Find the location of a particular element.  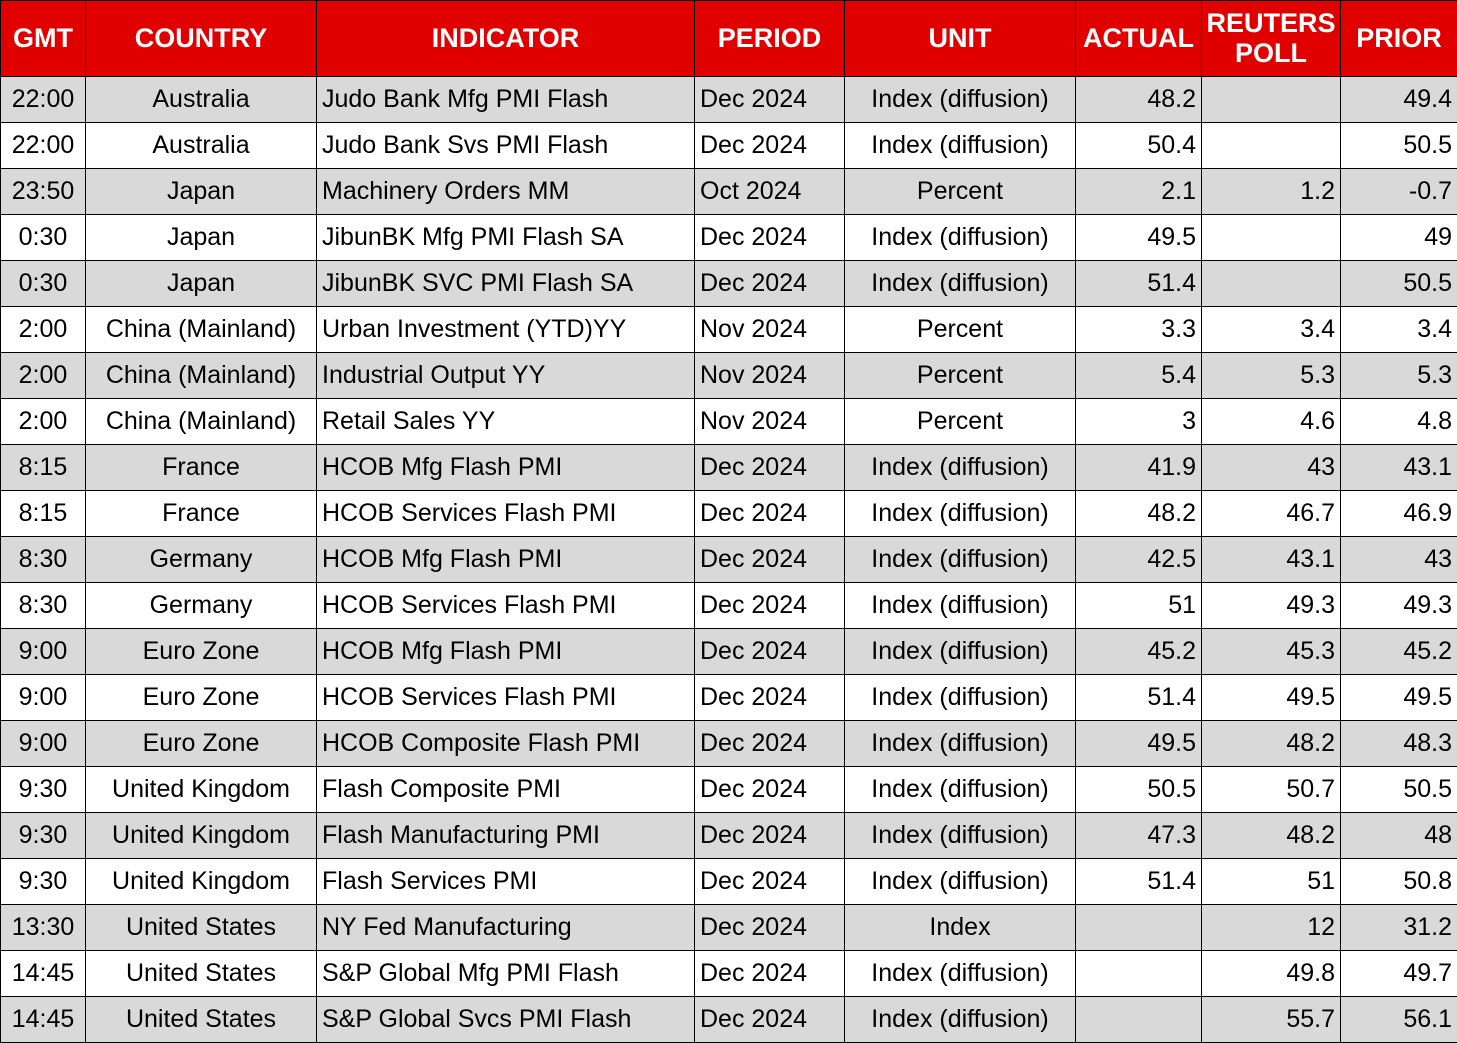

cell-indicator: HCOB Services Flash PMI is located at coordinates (505, 605).